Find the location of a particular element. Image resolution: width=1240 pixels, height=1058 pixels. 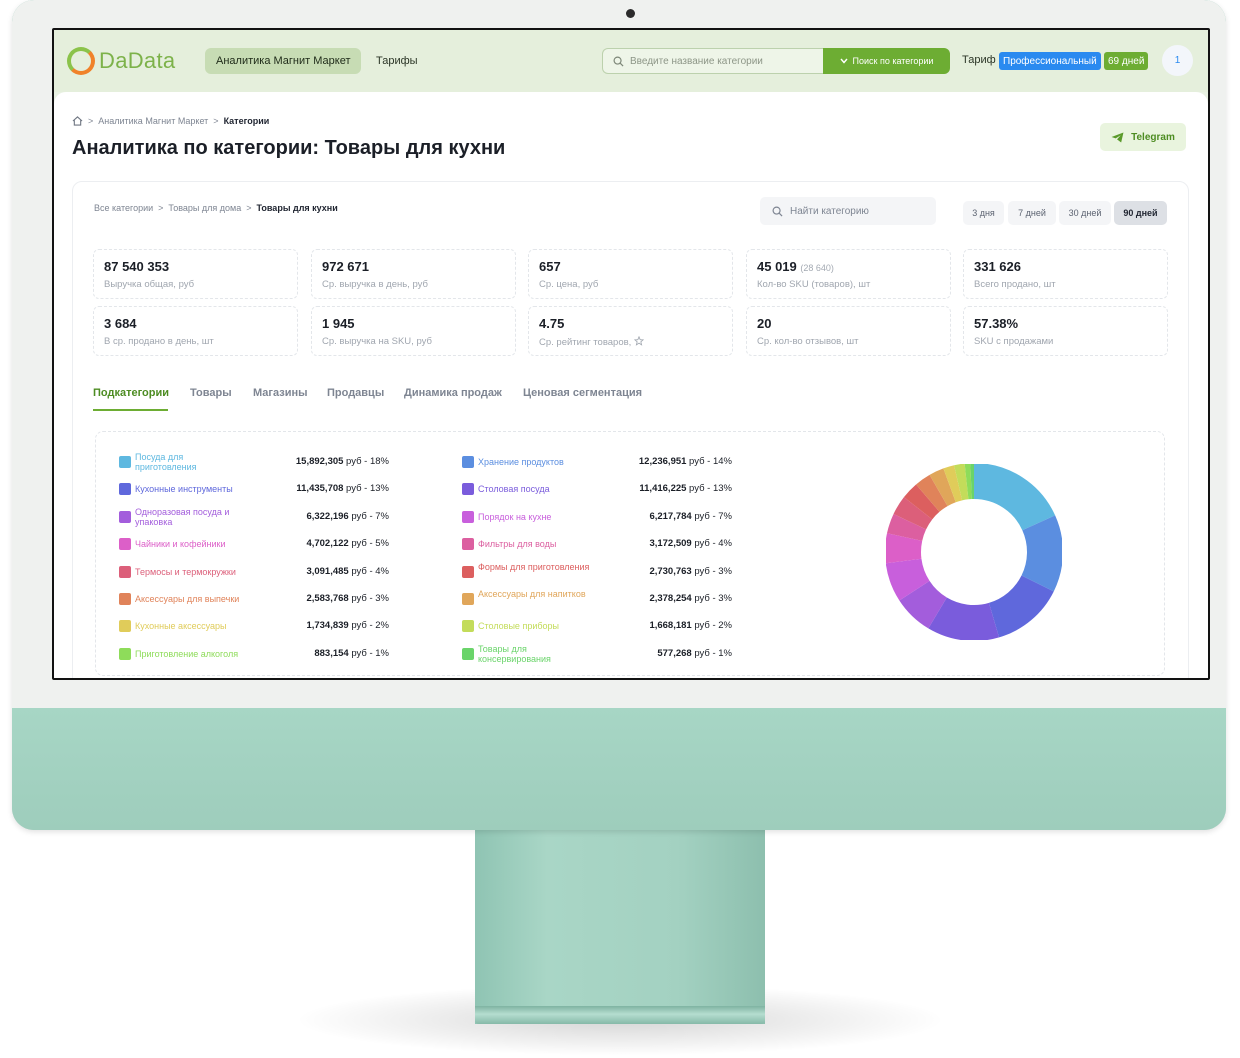

stat-value: 657 is located at coordinates (550, 266).